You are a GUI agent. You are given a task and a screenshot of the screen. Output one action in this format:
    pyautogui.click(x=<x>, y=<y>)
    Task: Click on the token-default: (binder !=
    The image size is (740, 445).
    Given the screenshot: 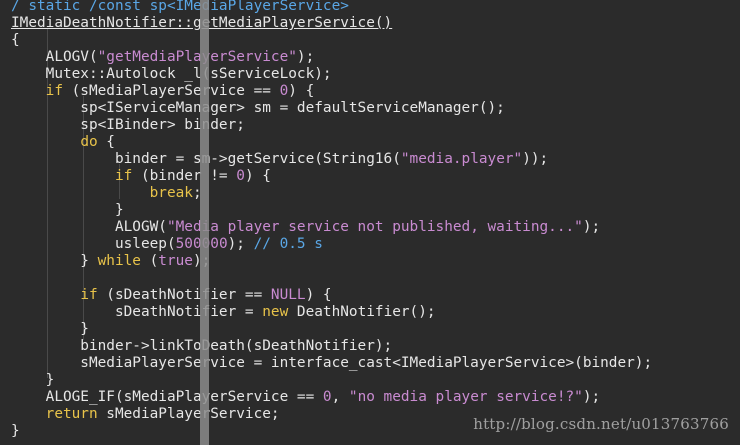 What is the action you would take?
    pyautogui.click(x=184, y=176)
    